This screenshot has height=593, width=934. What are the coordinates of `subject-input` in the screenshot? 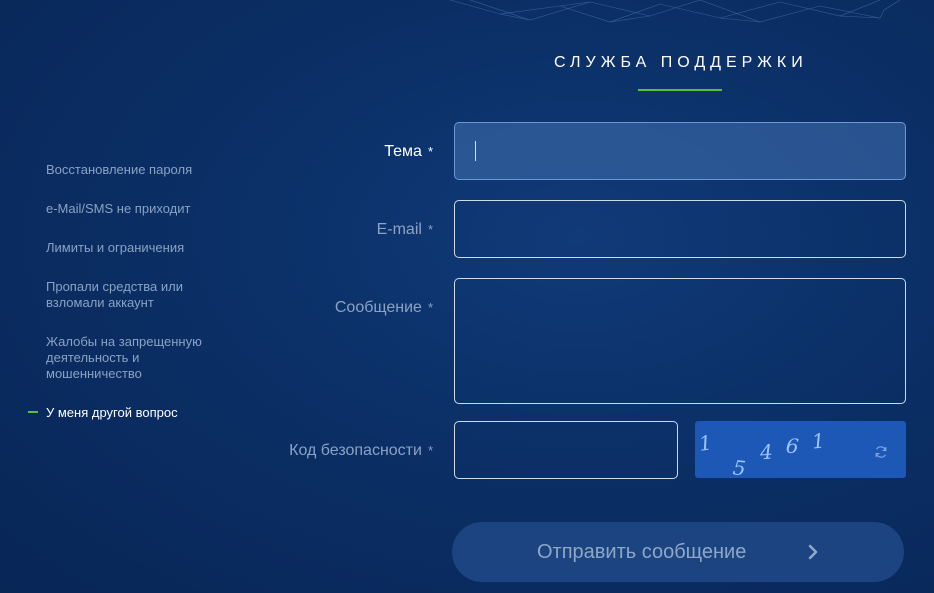 It's located at (680, 151).